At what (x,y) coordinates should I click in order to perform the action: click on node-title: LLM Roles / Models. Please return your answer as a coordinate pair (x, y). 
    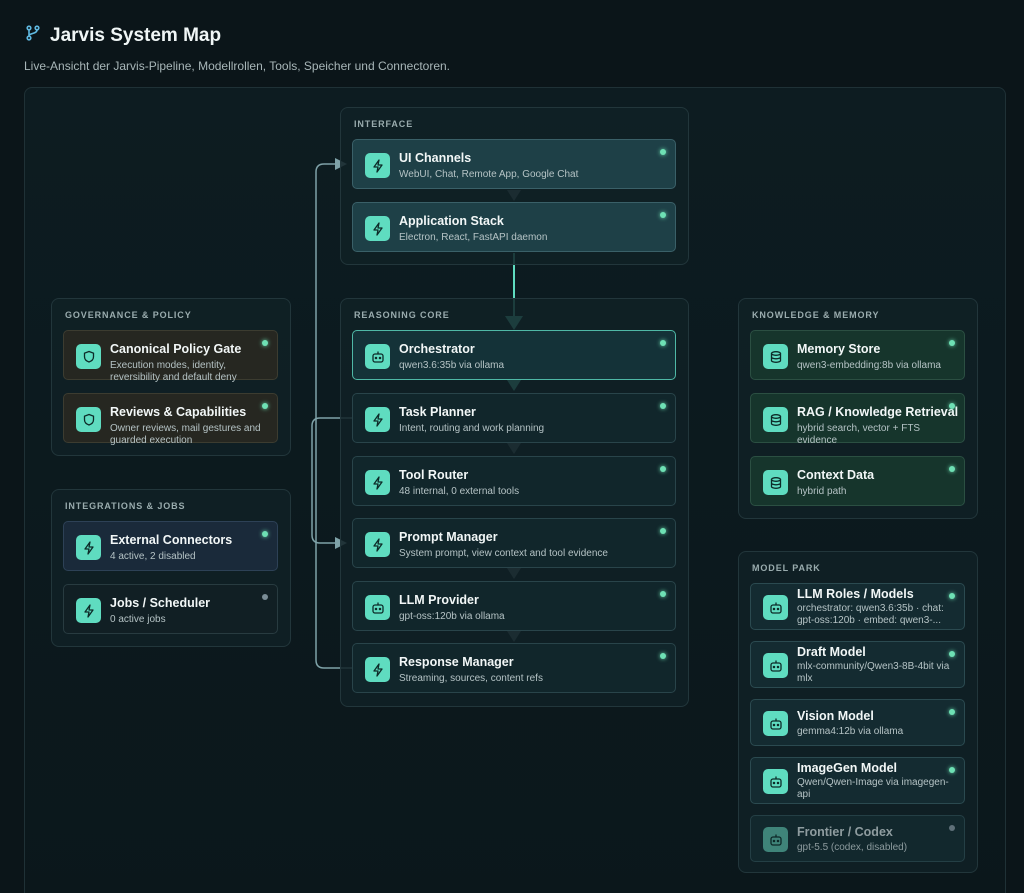
    Looking at the image, I should click on (855, 594).